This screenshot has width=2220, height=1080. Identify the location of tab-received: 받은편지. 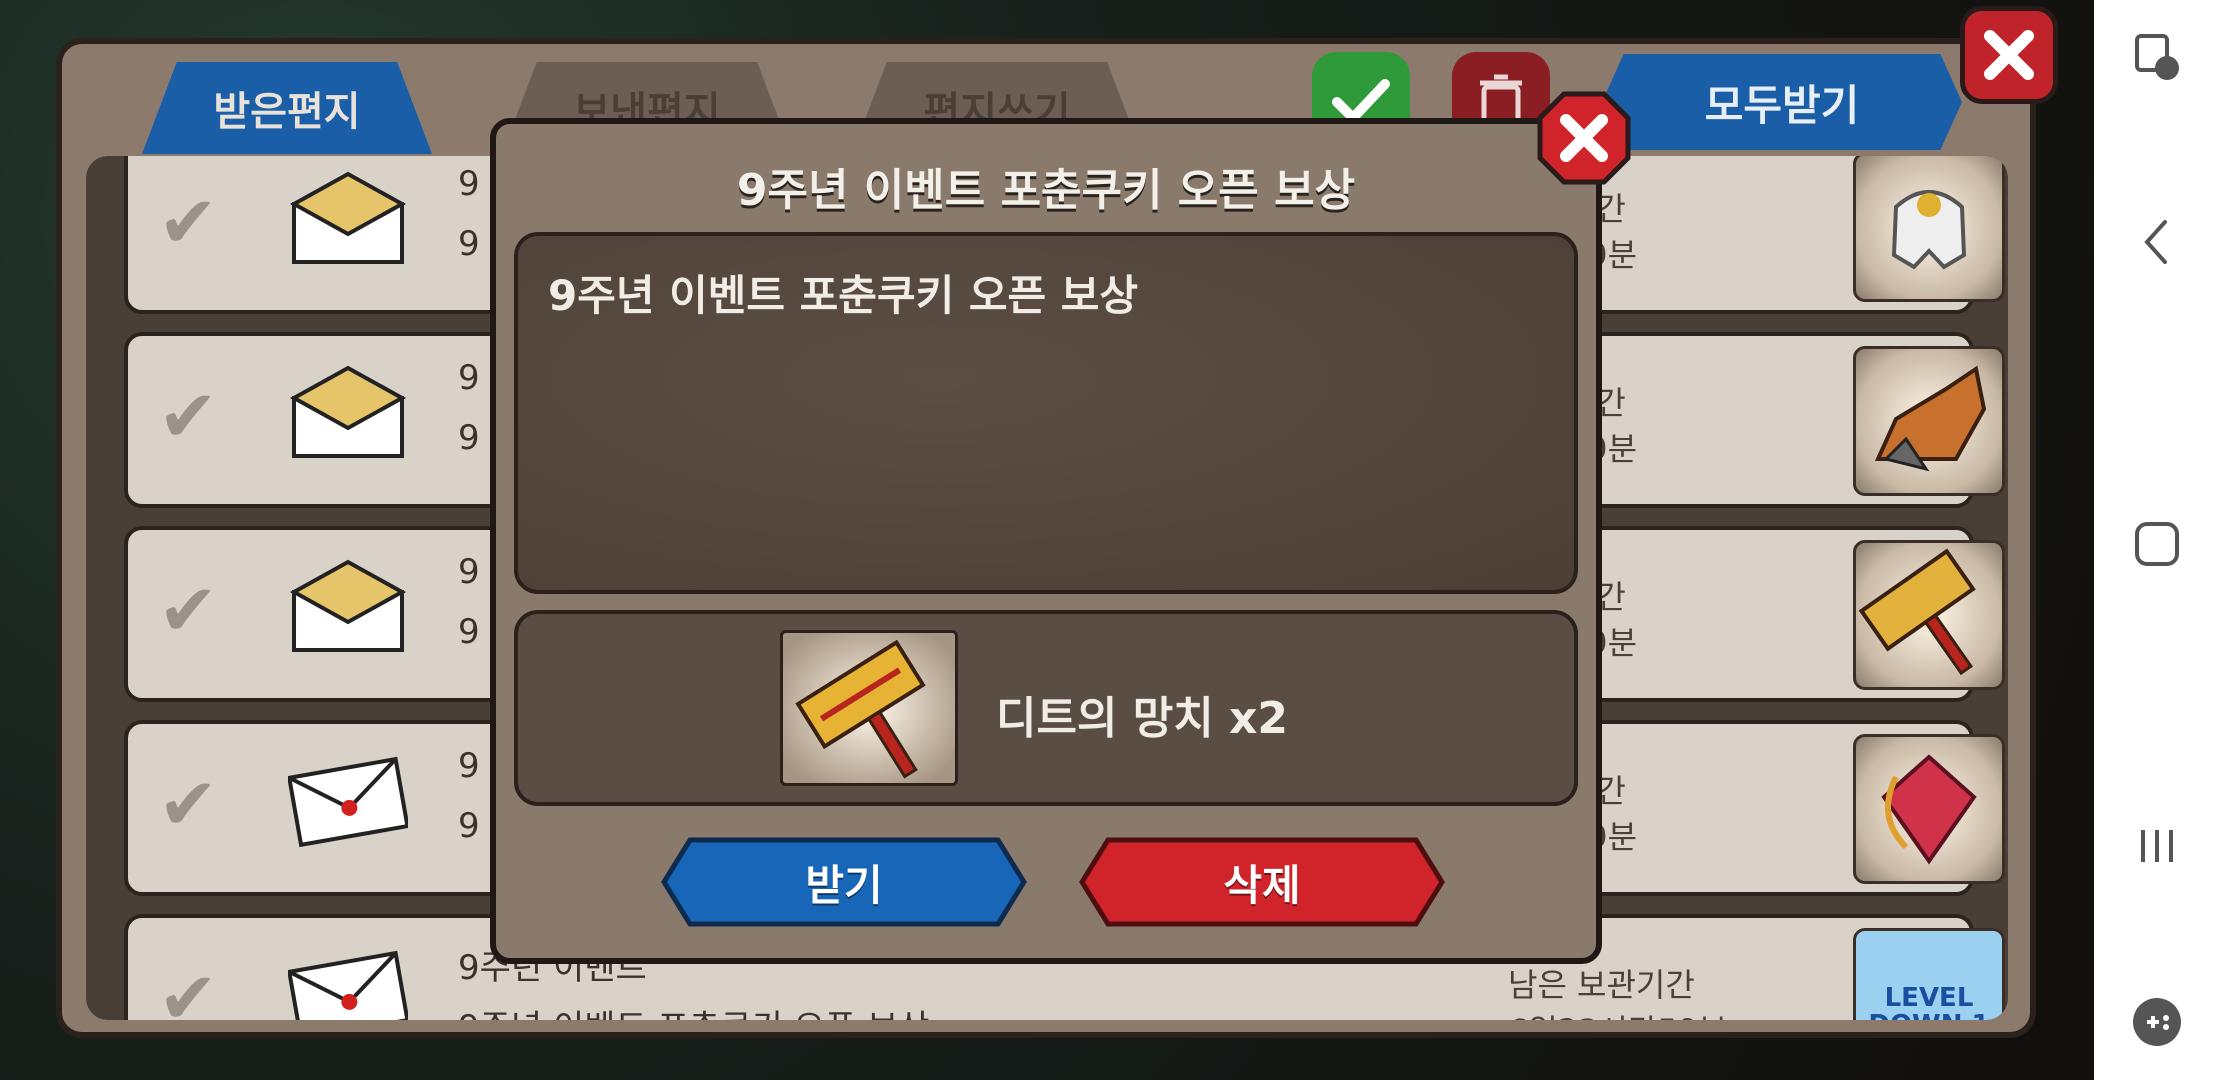
(287, 108).